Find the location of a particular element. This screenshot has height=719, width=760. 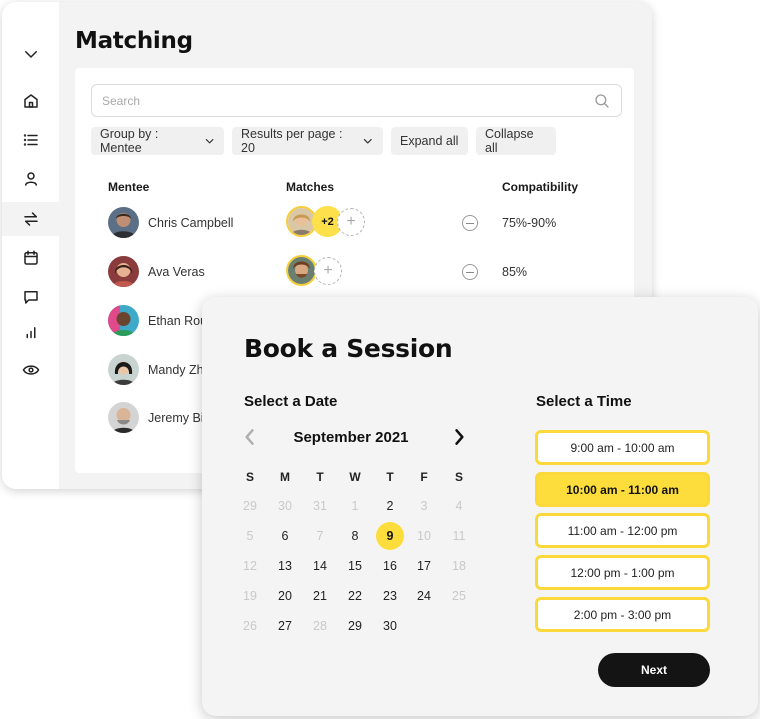

expand-all-button: Expand all is located at coordinates (429, 141).